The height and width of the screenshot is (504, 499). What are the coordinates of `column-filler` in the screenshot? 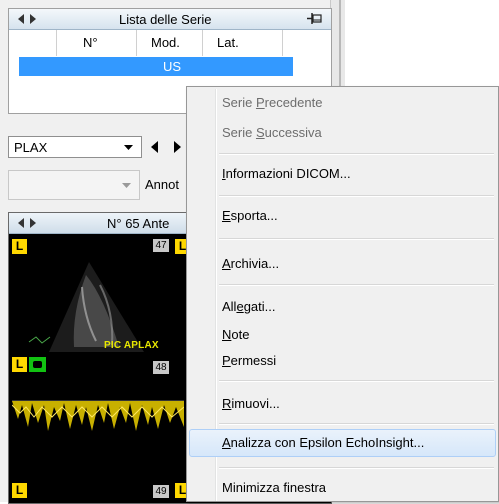 It's located at (307, 43).